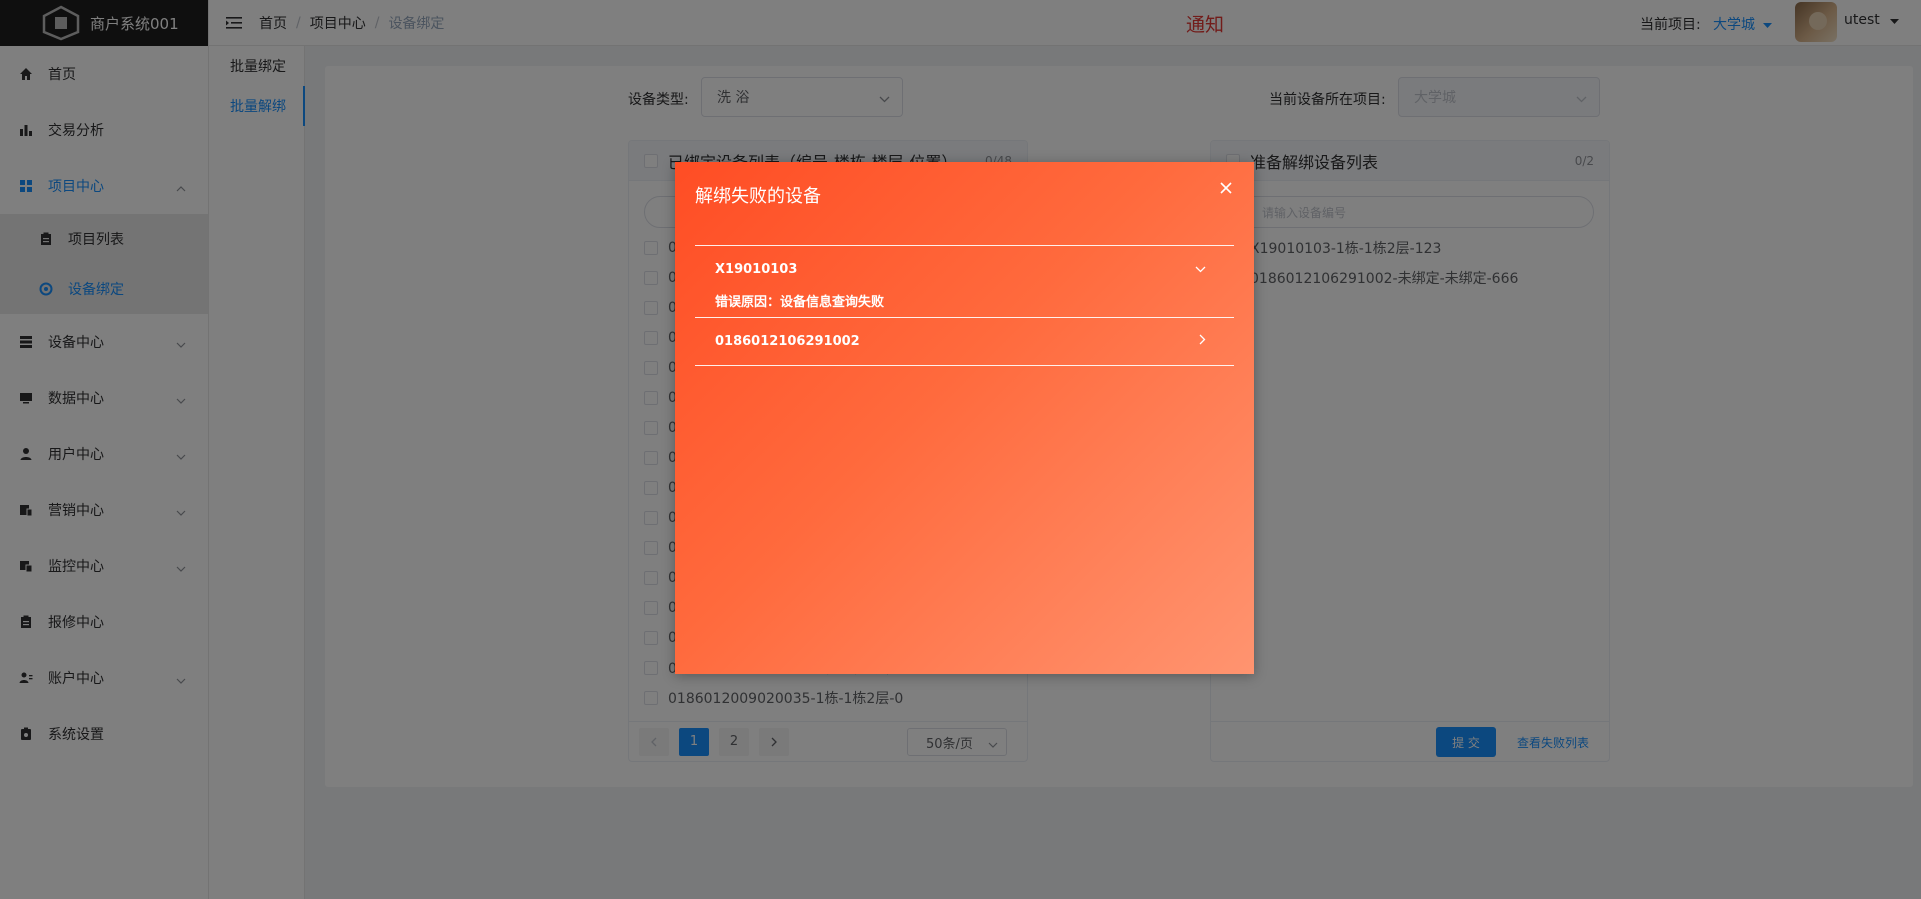 This screenshot has width=1921, height=899. I want to click on failed-device-id: X19010103, so click(756, 269).